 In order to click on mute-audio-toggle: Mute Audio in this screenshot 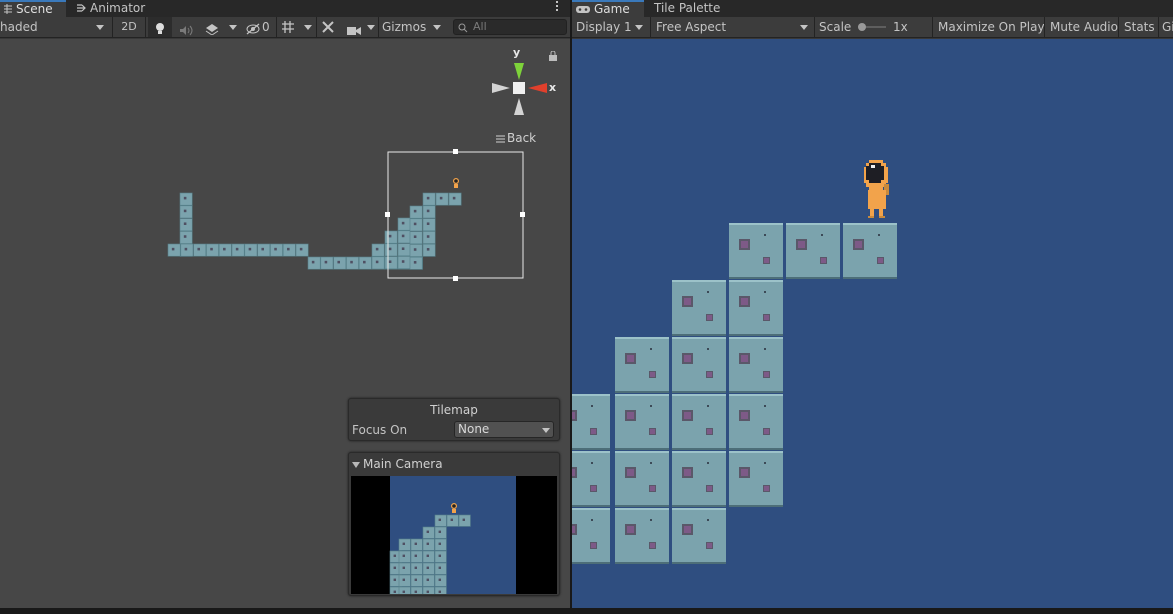, I will do `click(1084, 27)`.